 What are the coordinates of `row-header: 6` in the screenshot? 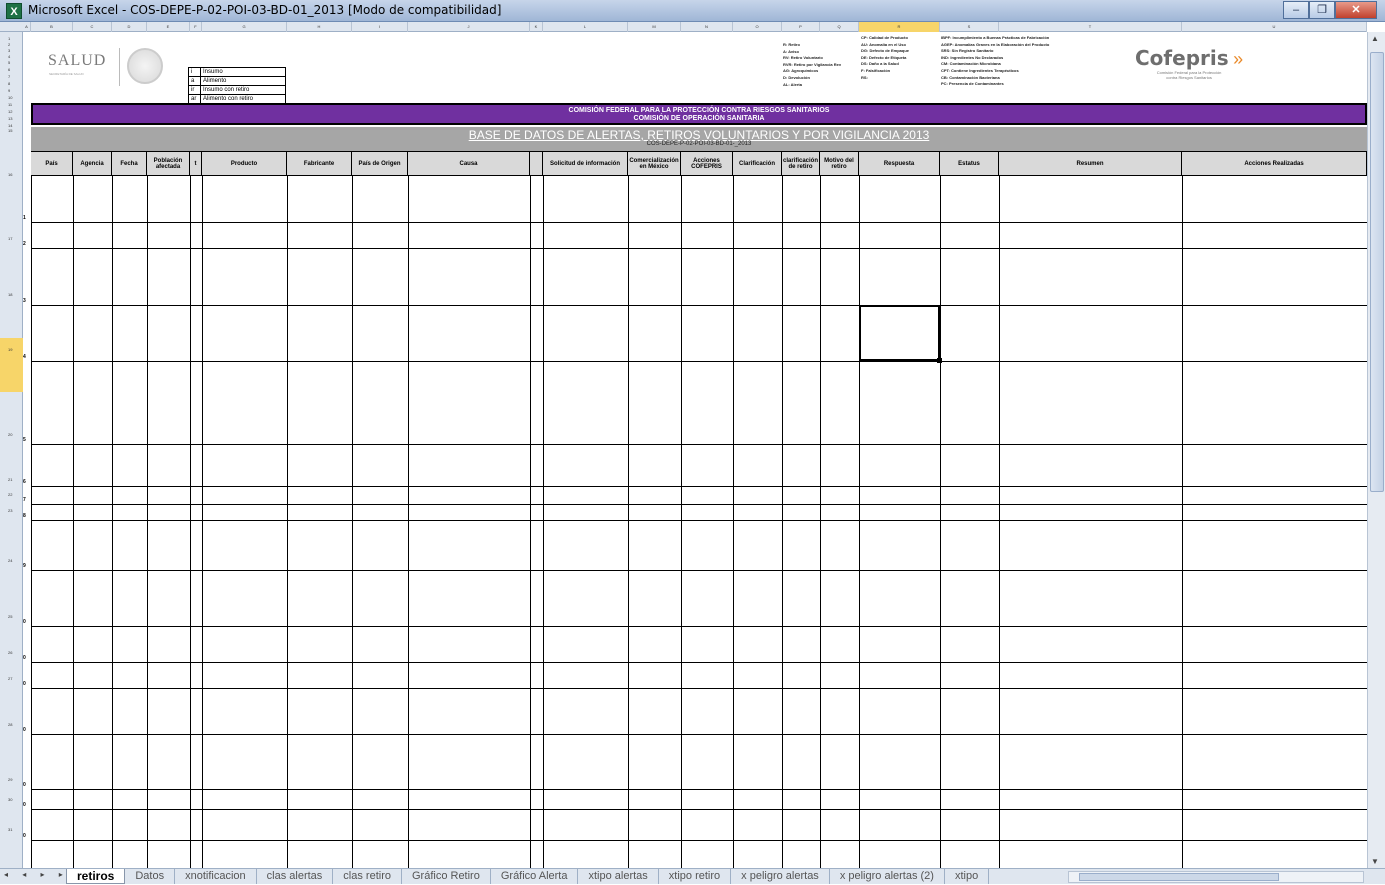 It's located at (11, 69).